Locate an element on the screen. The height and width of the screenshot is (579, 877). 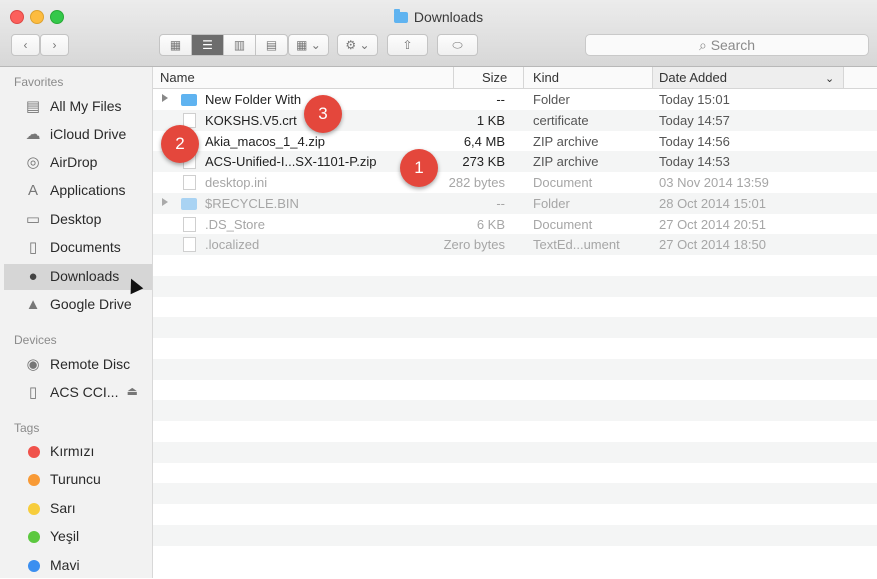
sidebar-item-remote-disc: ◉ Remote Disc is located at coordinates (78, 365).